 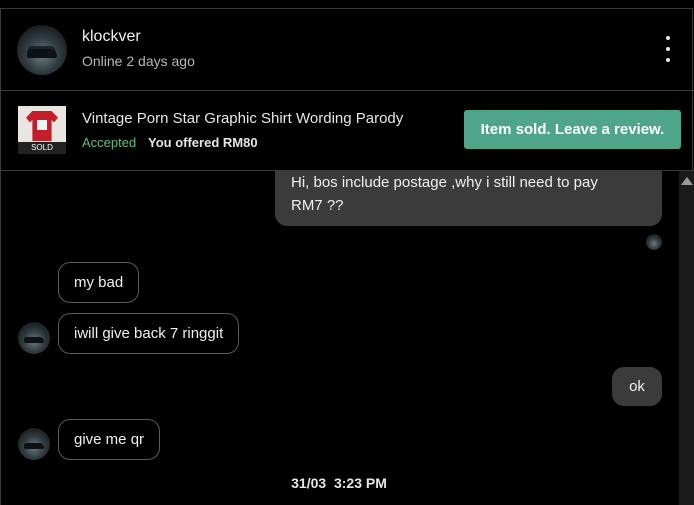 What do you see at coordinates (42, 50) in the screenshot?
I see `user-avatar` at bounding box center [42, 50].